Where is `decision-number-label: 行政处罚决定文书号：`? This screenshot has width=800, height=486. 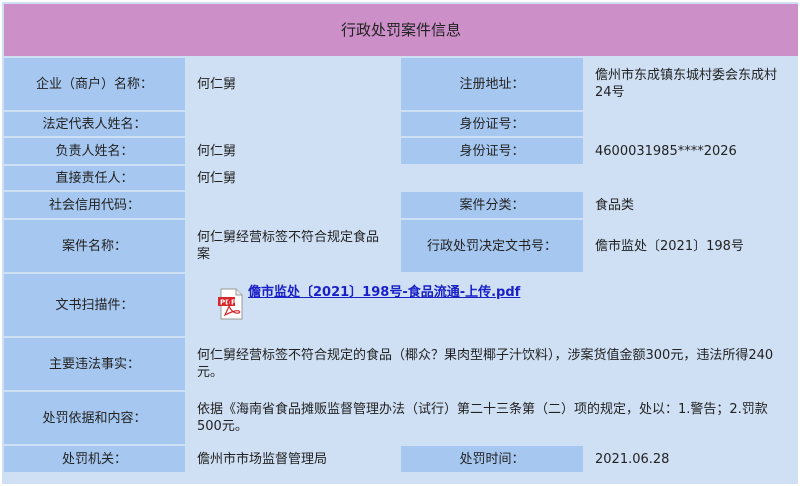
decision-number-label: 行政处罚决定文书号： is located at coordinates (492, 246).